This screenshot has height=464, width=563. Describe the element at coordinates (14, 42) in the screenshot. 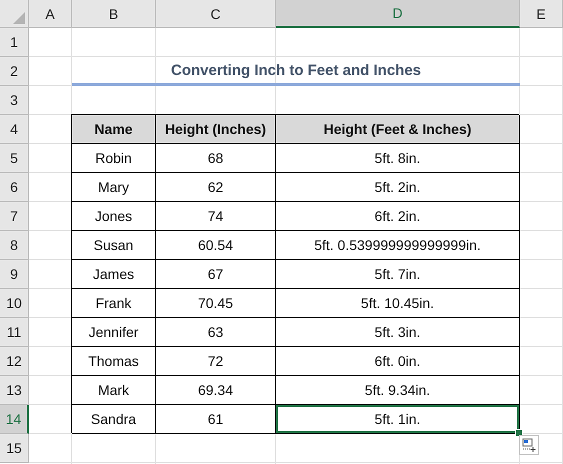

I see `row-header: 1` at that location.